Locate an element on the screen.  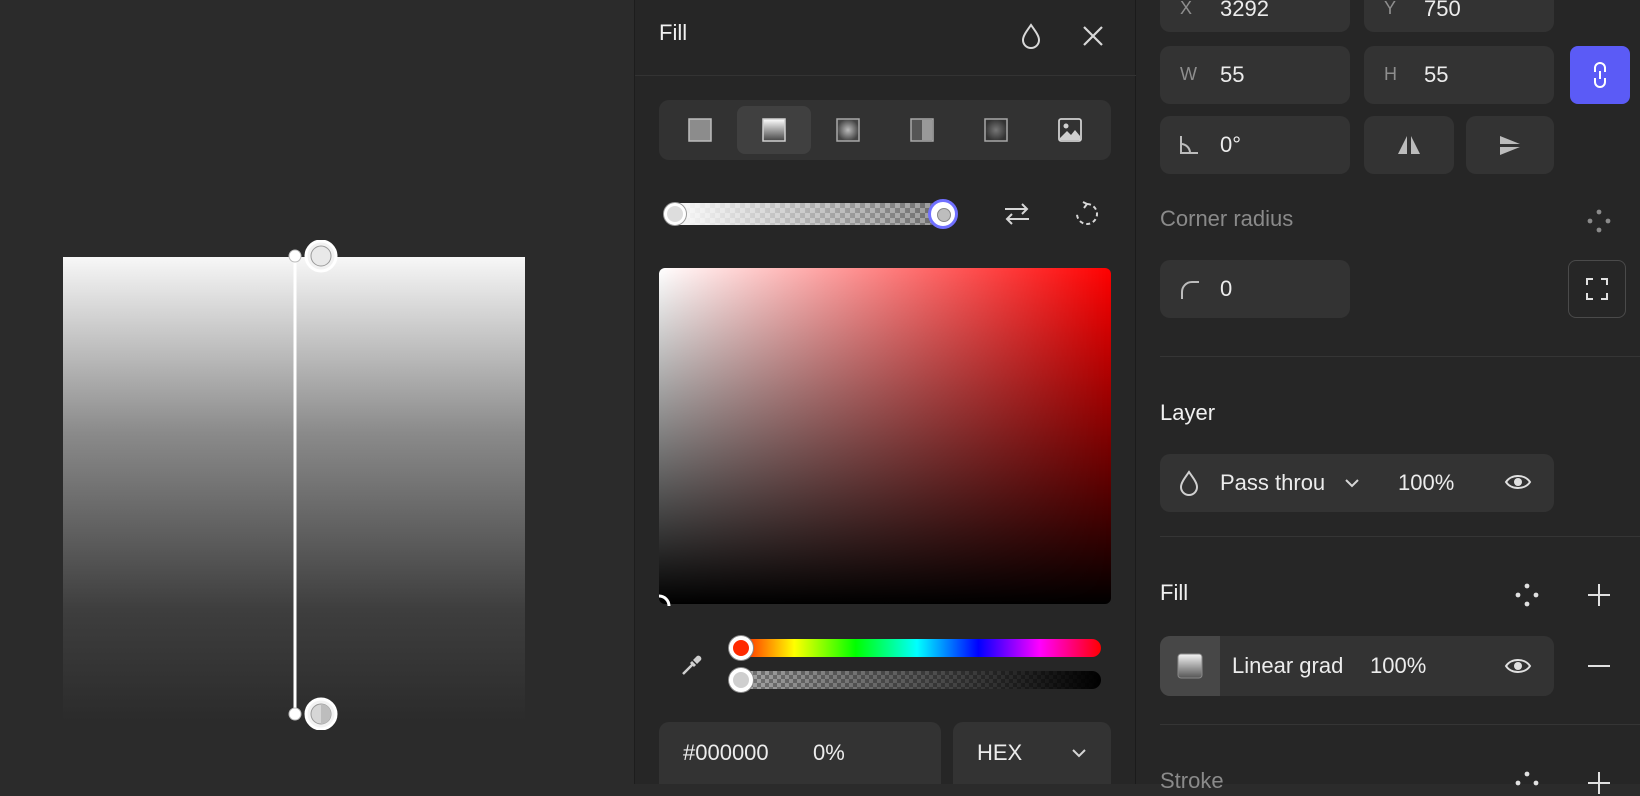
color-value-field: #000000 0% is located at coordinates (800, 753).